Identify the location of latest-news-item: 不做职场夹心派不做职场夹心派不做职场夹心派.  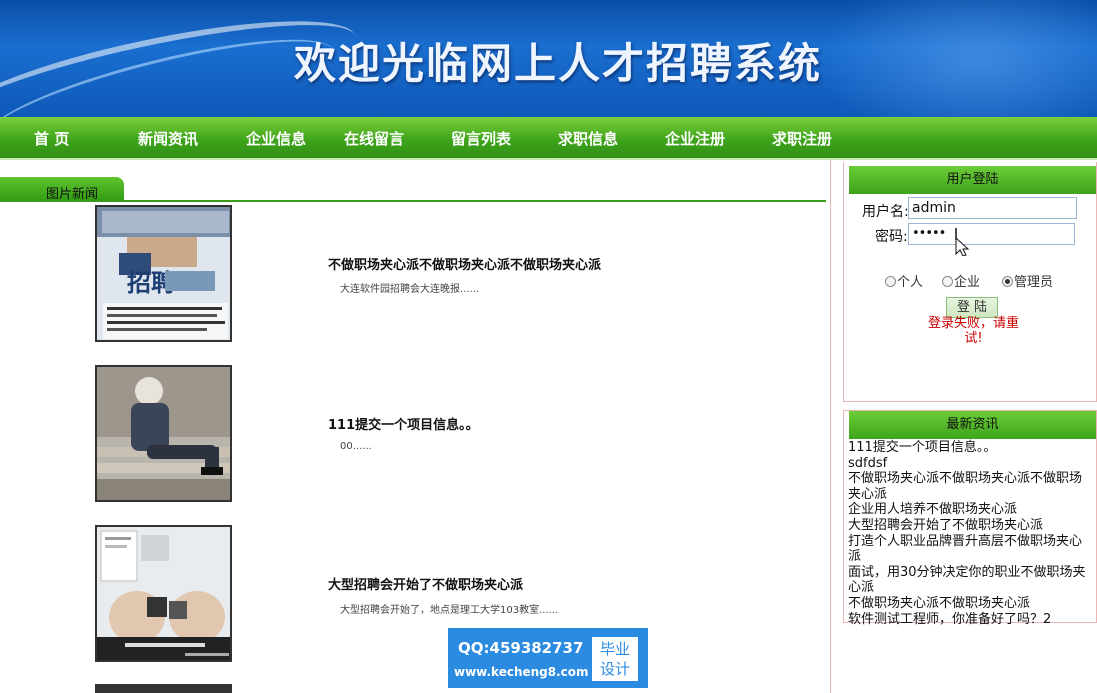
(970, 486).